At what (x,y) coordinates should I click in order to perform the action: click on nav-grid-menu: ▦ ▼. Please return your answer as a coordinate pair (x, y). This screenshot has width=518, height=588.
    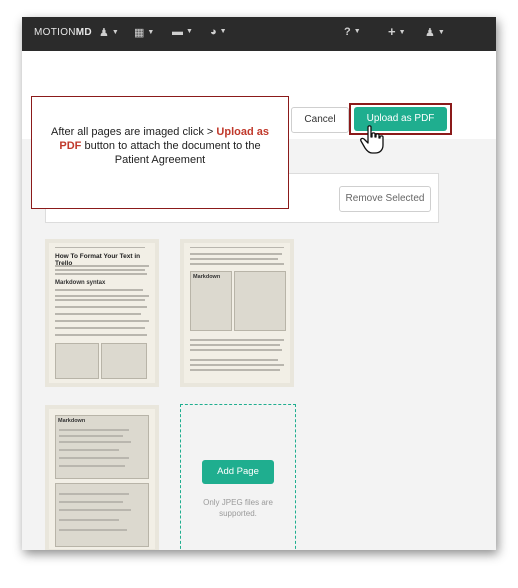
    Looking at the image, I should click on (144, 32).